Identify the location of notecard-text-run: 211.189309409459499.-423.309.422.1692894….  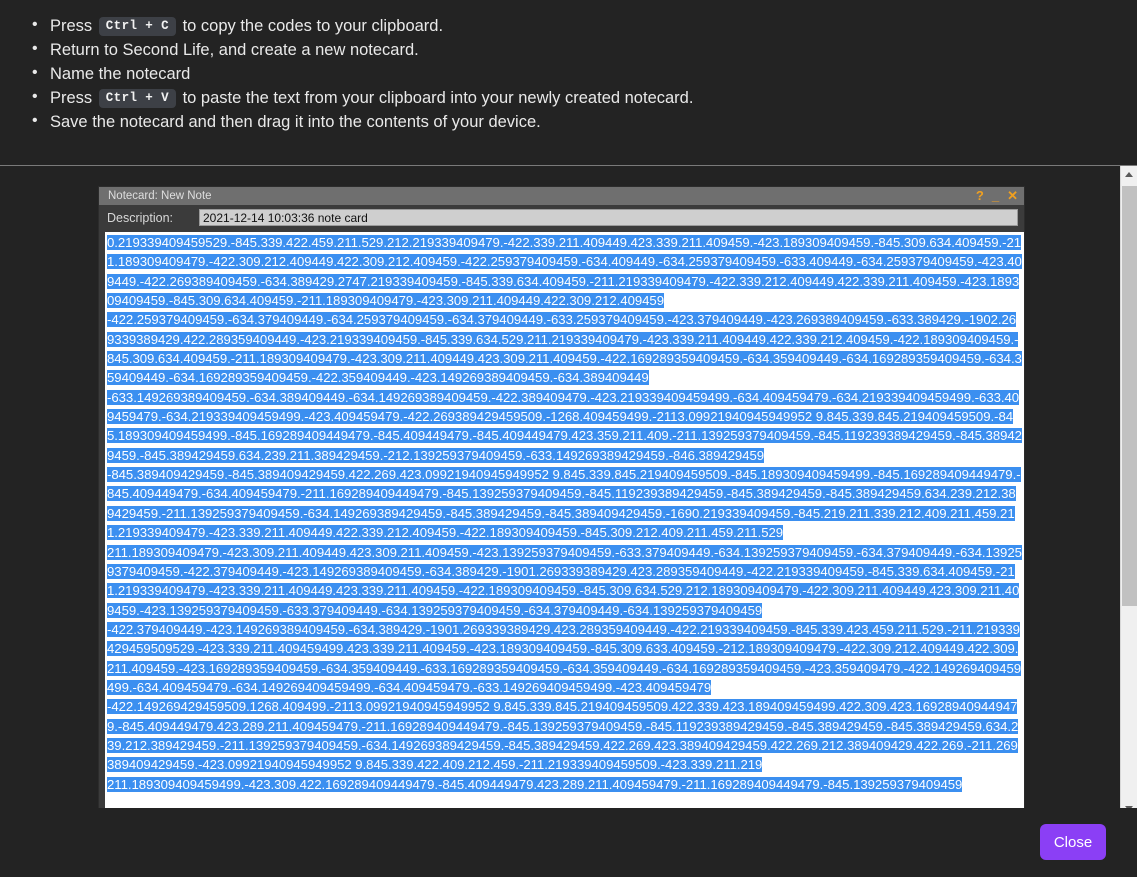
(535, 784).